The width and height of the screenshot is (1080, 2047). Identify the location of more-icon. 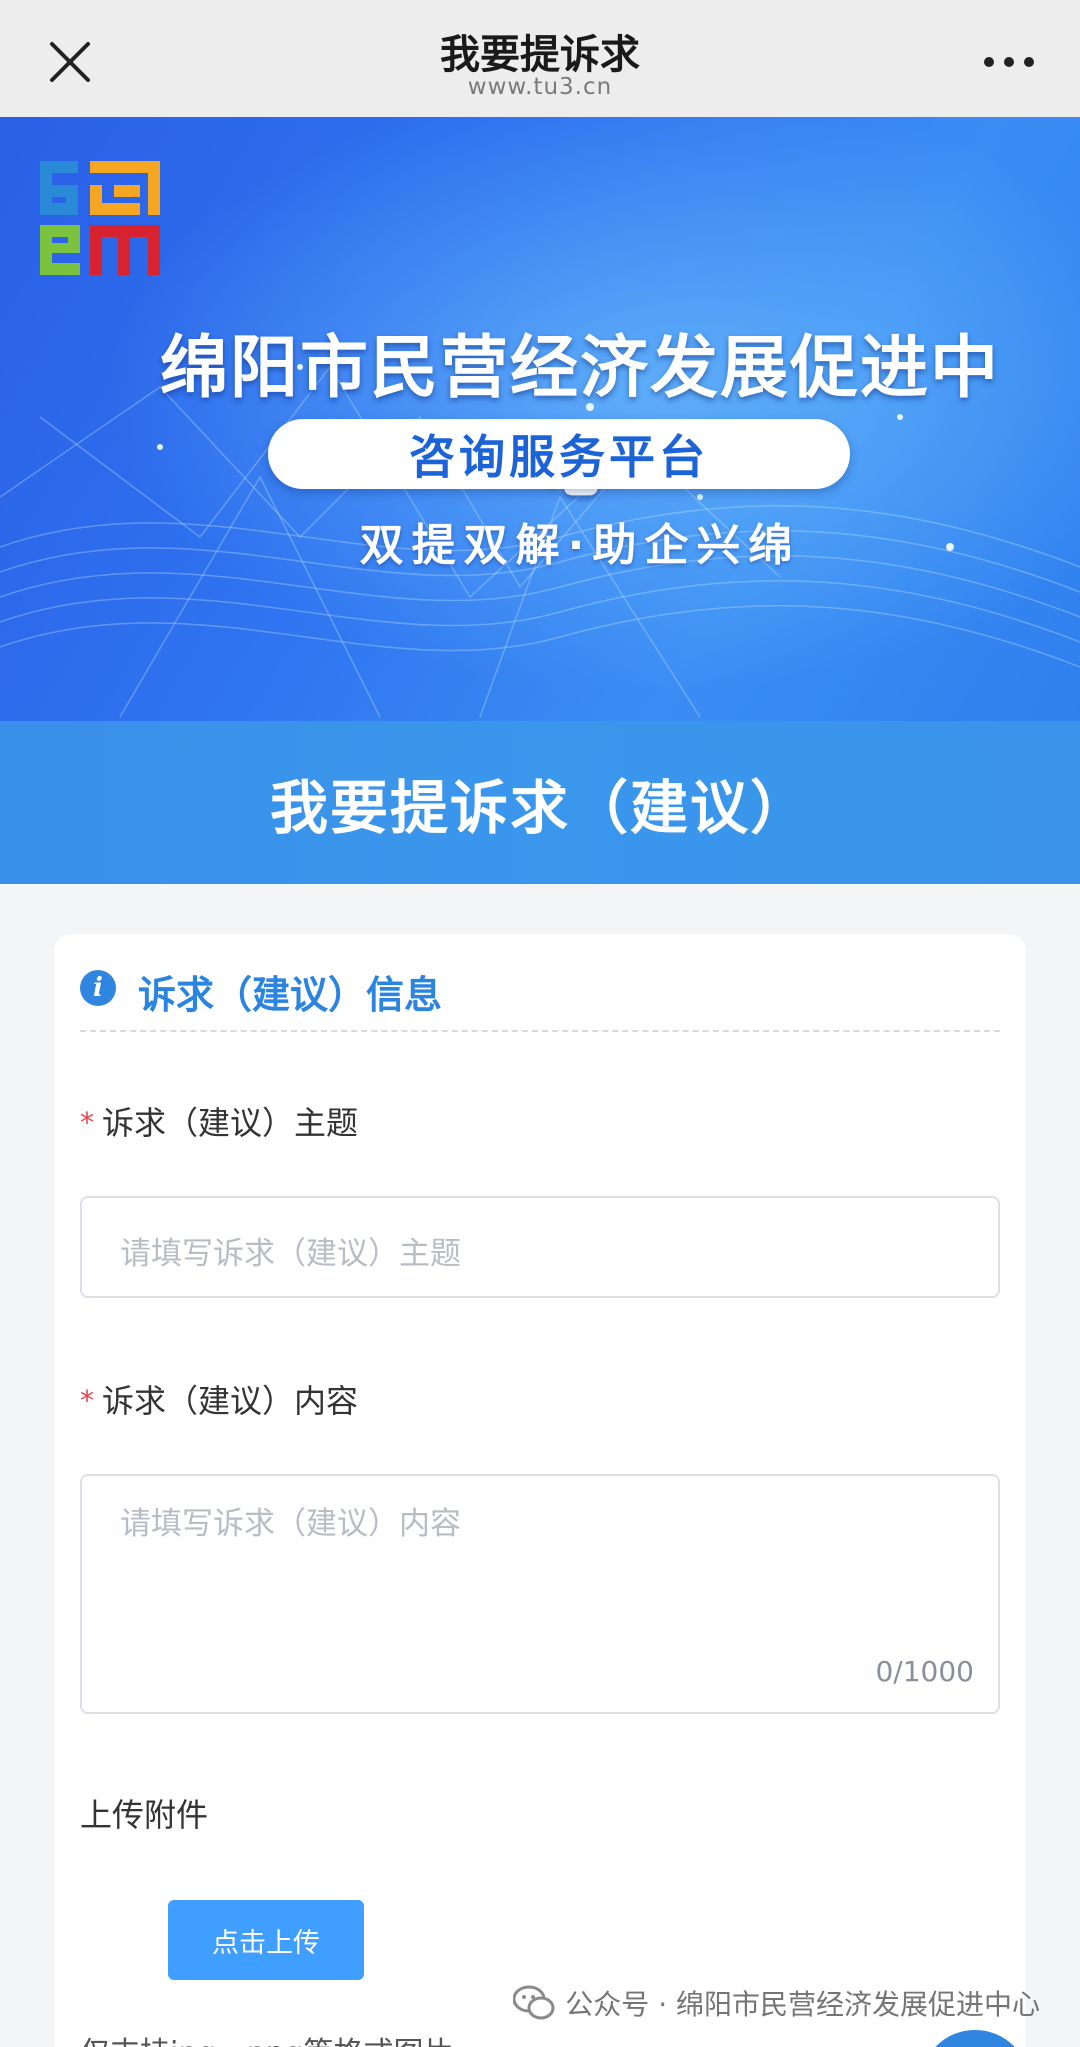
(1009, 62).